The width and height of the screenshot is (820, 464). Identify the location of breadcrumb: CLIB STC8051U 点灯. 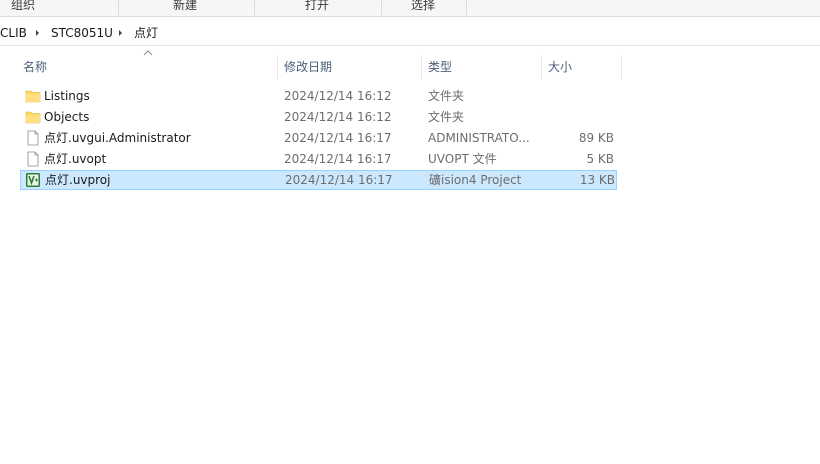
(410, 33).